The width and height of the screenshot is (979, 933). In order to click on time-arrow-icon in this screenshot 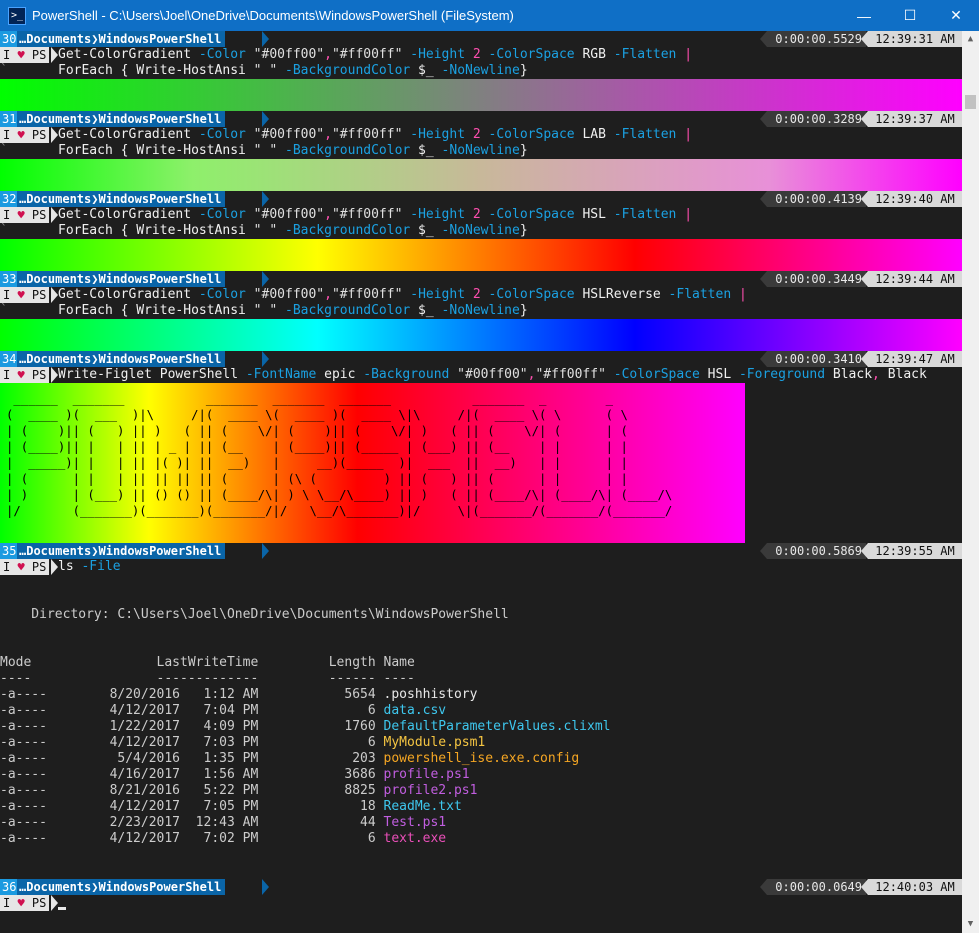, I will do `click(864, 279)`.